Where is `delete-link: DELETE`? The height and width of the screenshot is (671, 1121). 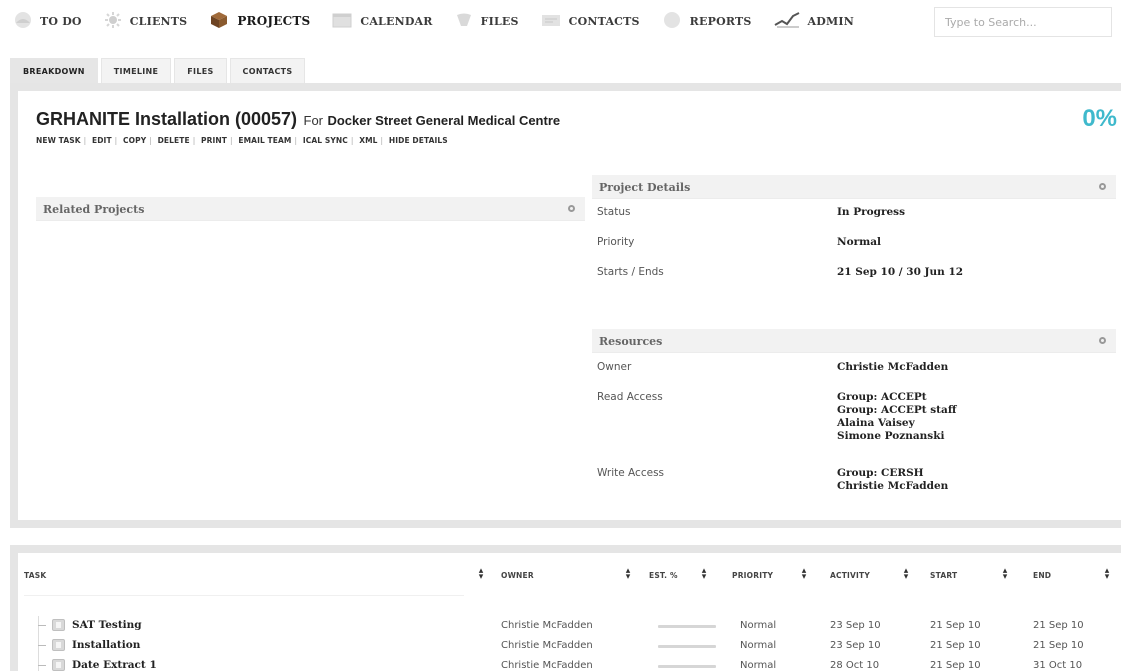 delete-link: DELETE is located at coordinates (174, 140).